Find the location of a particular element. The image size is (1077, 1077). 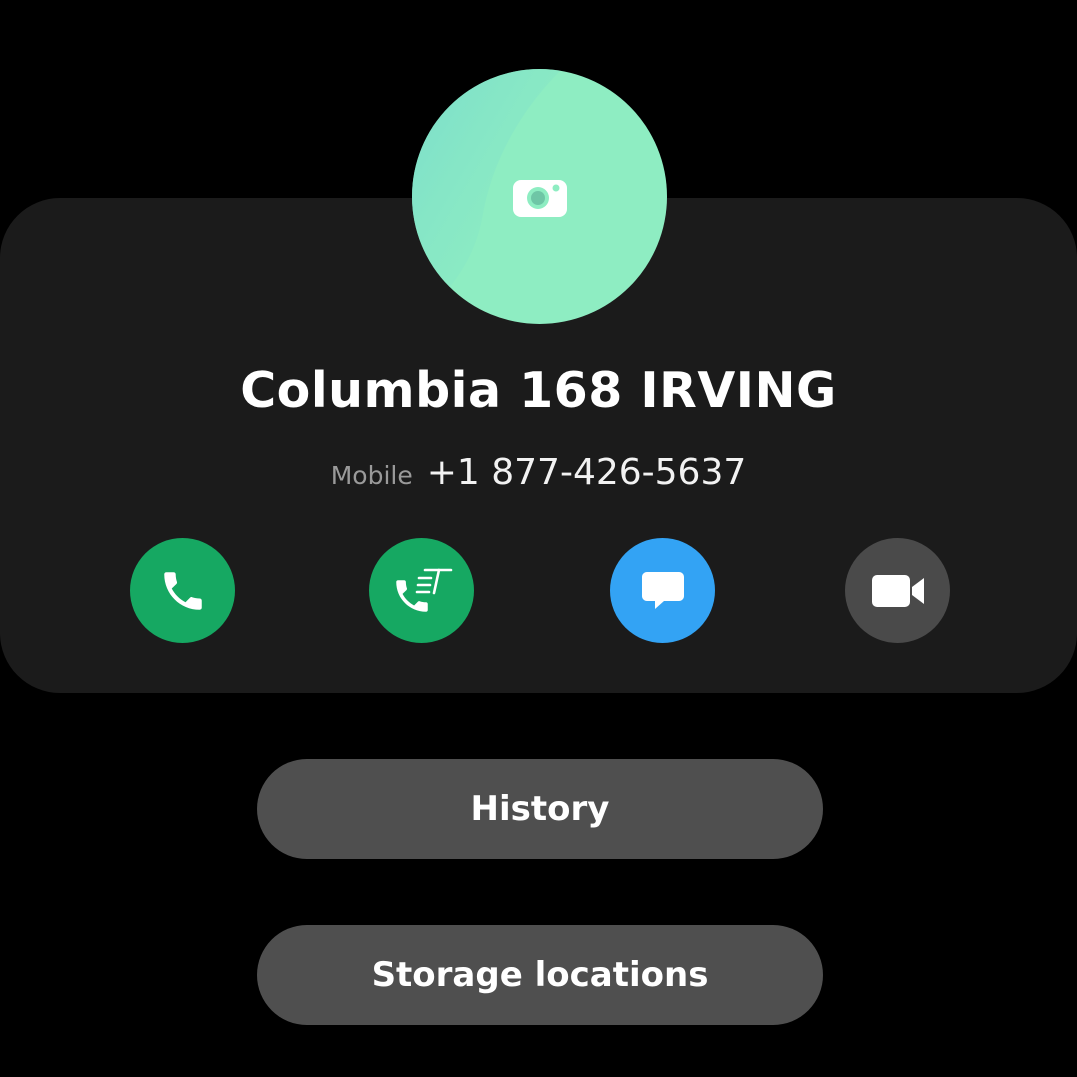

phone-number: +1 877-426-5637 is located at coordinates (586, 472).